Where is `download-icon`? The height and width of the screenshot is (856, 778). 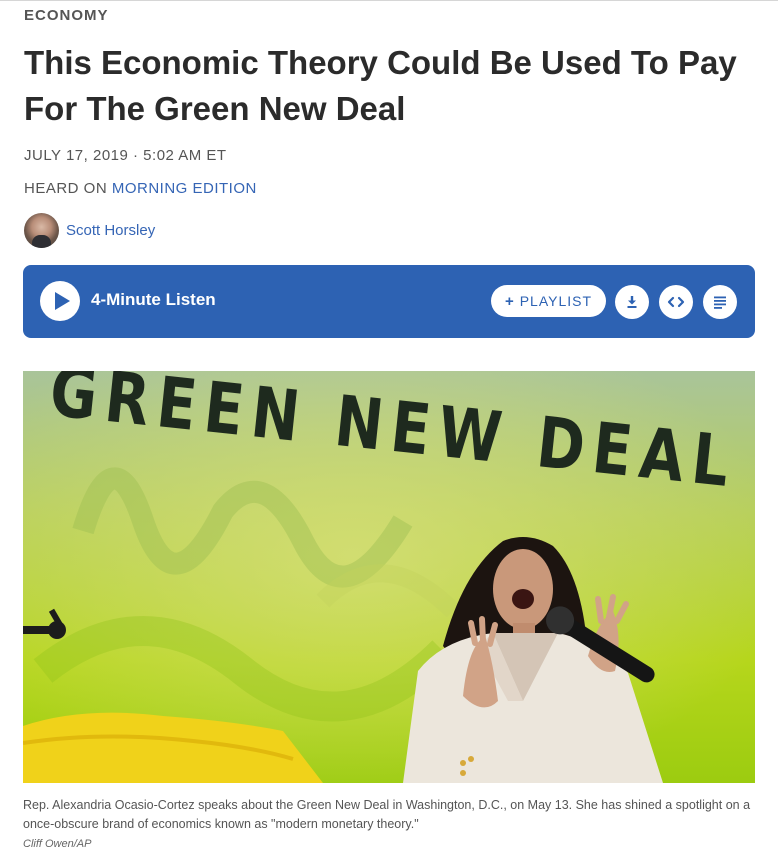 download-icon is located at coordinates (632, 302).